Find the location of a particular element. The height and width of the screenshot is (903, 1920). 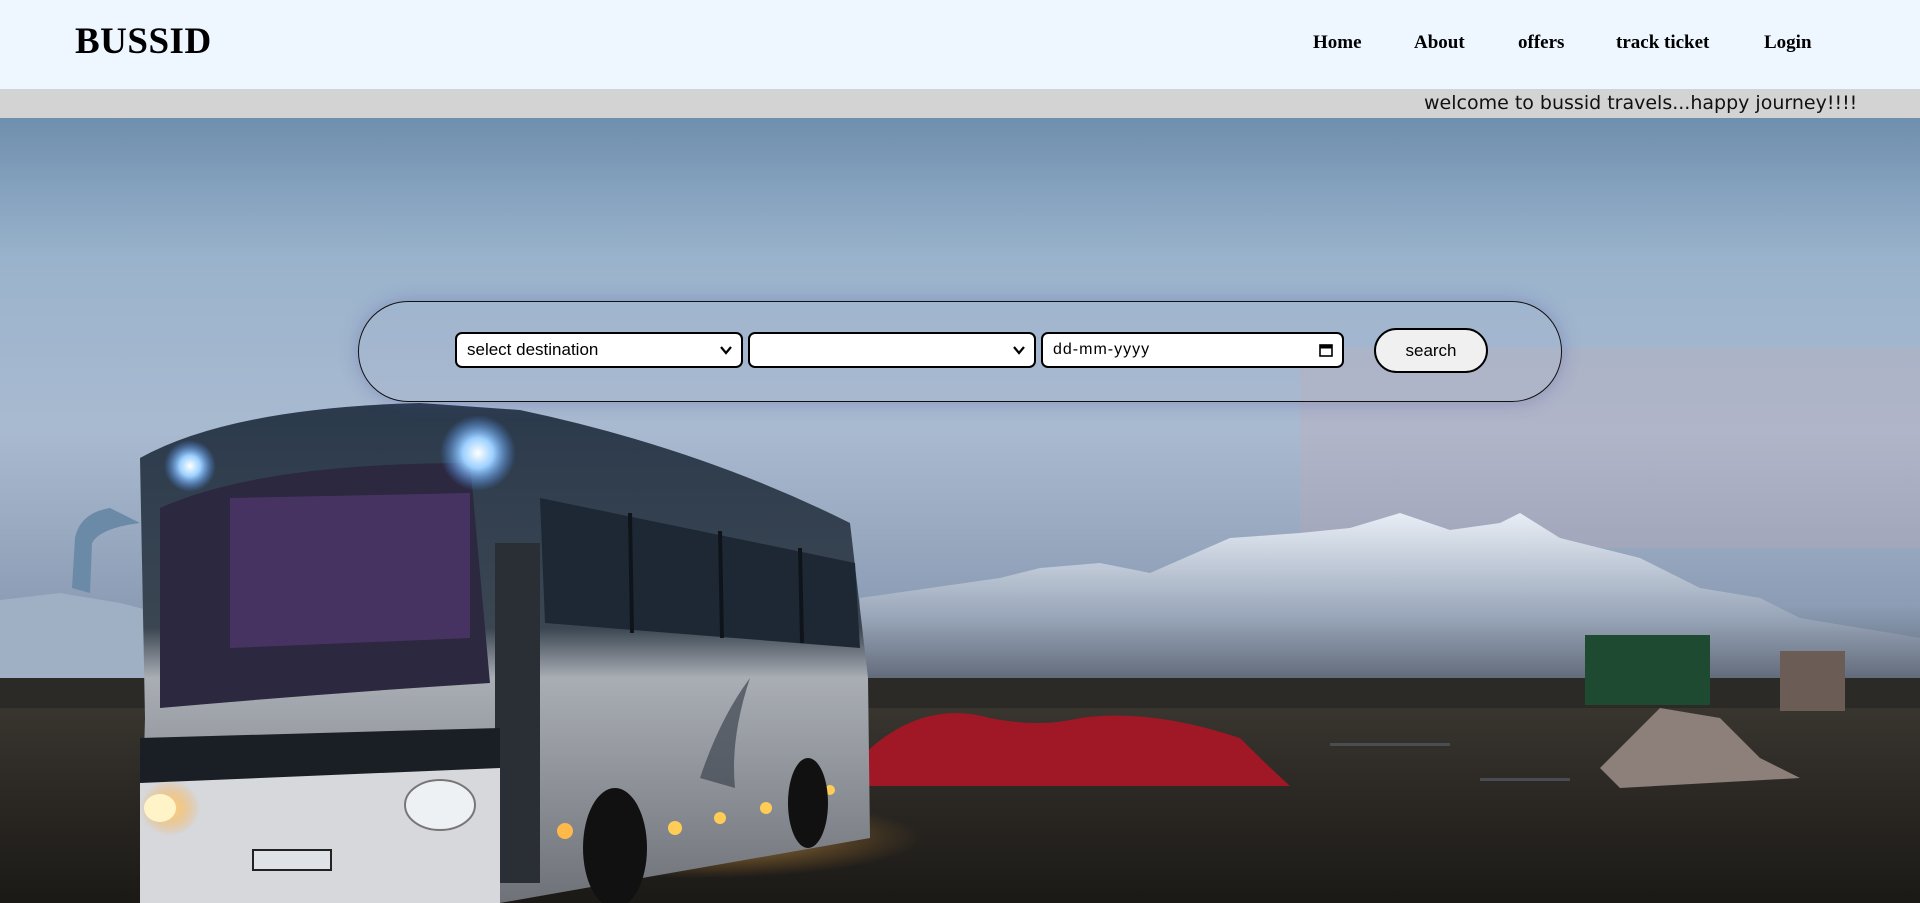

nav-links: Home About offers track ticket Login is located at coordinates (960, 47).